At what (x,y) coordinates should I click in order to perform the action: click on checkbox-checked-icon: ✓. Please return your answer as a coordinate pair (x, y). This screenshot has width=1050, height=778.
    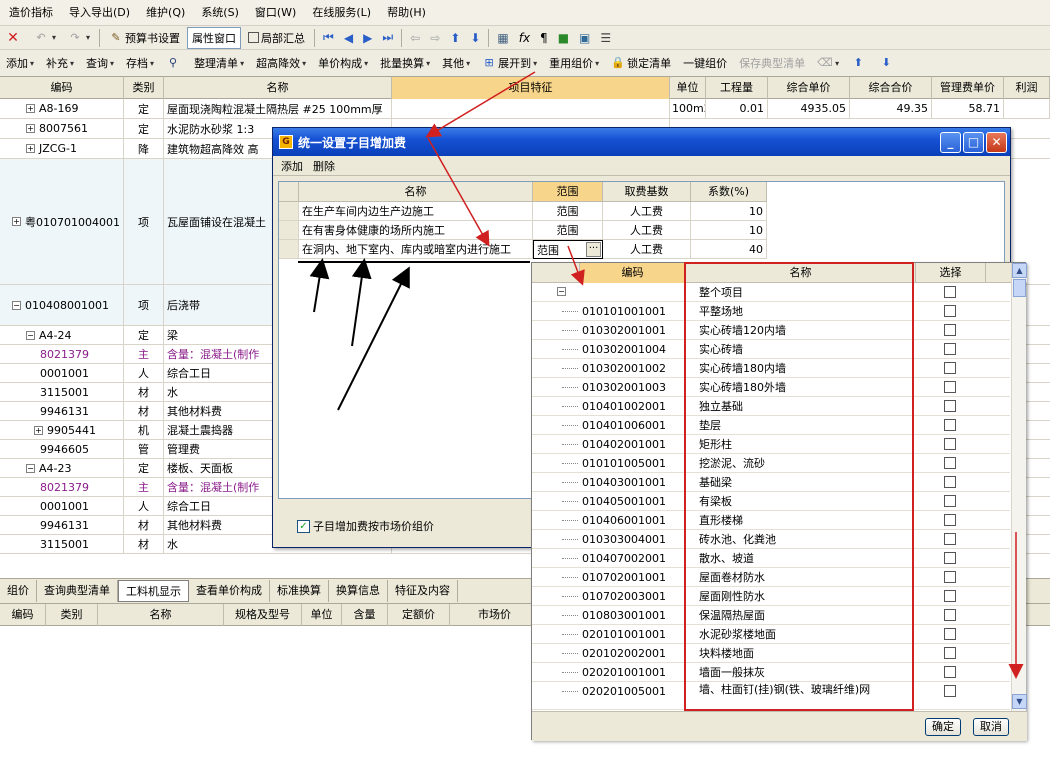
    Looking at the image, I should click on (303, 526).